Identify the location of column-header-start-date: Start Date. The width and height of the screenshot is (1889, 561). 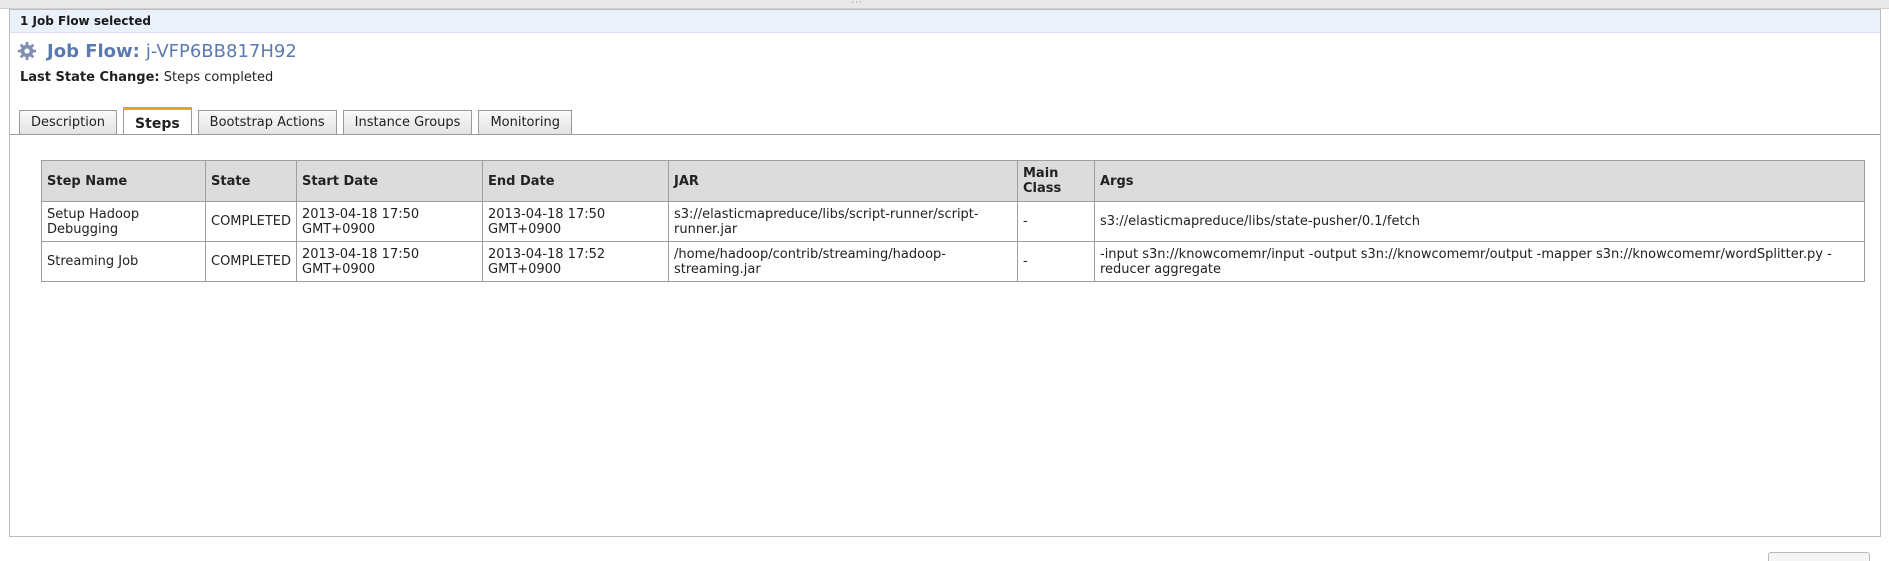
(389, 181).